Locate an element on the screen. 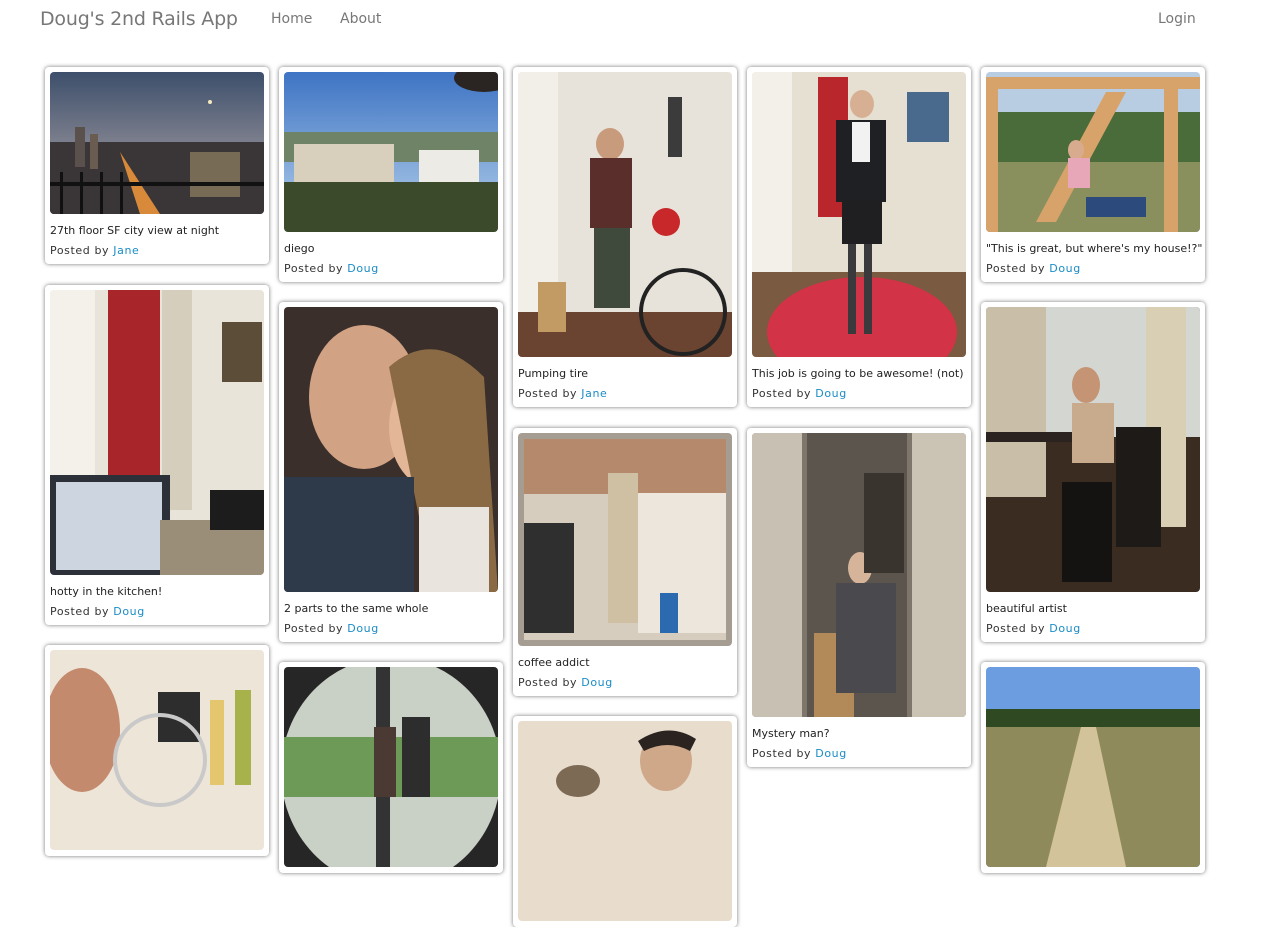  pin-caption: coffee addict is located at coordinates (554, 662).